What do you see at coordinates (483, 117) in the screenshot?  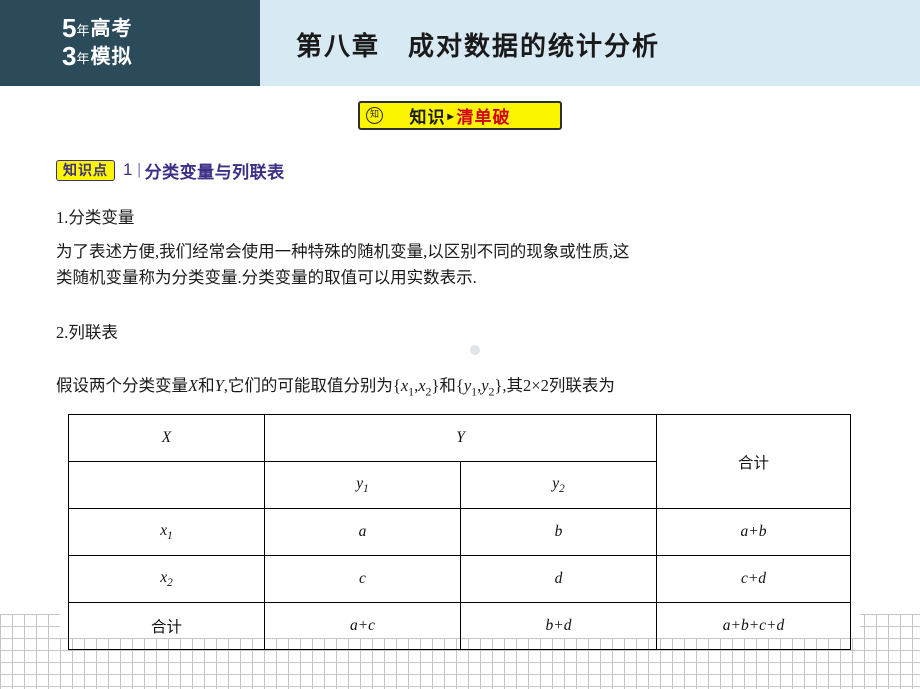 I see `banner-text-red: 清单破` at bounding box center [483, 117].